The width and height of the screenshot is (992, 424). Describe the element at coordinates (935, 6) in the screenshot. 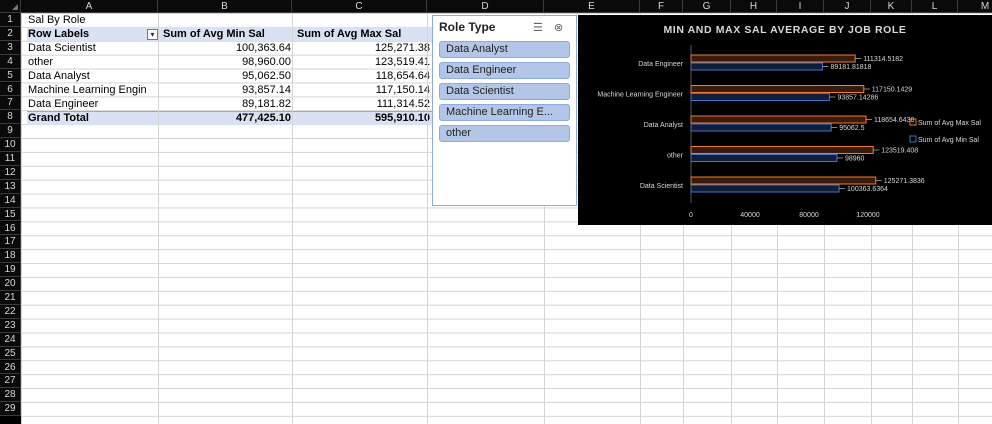

I see `column-header-l: L` at that location.